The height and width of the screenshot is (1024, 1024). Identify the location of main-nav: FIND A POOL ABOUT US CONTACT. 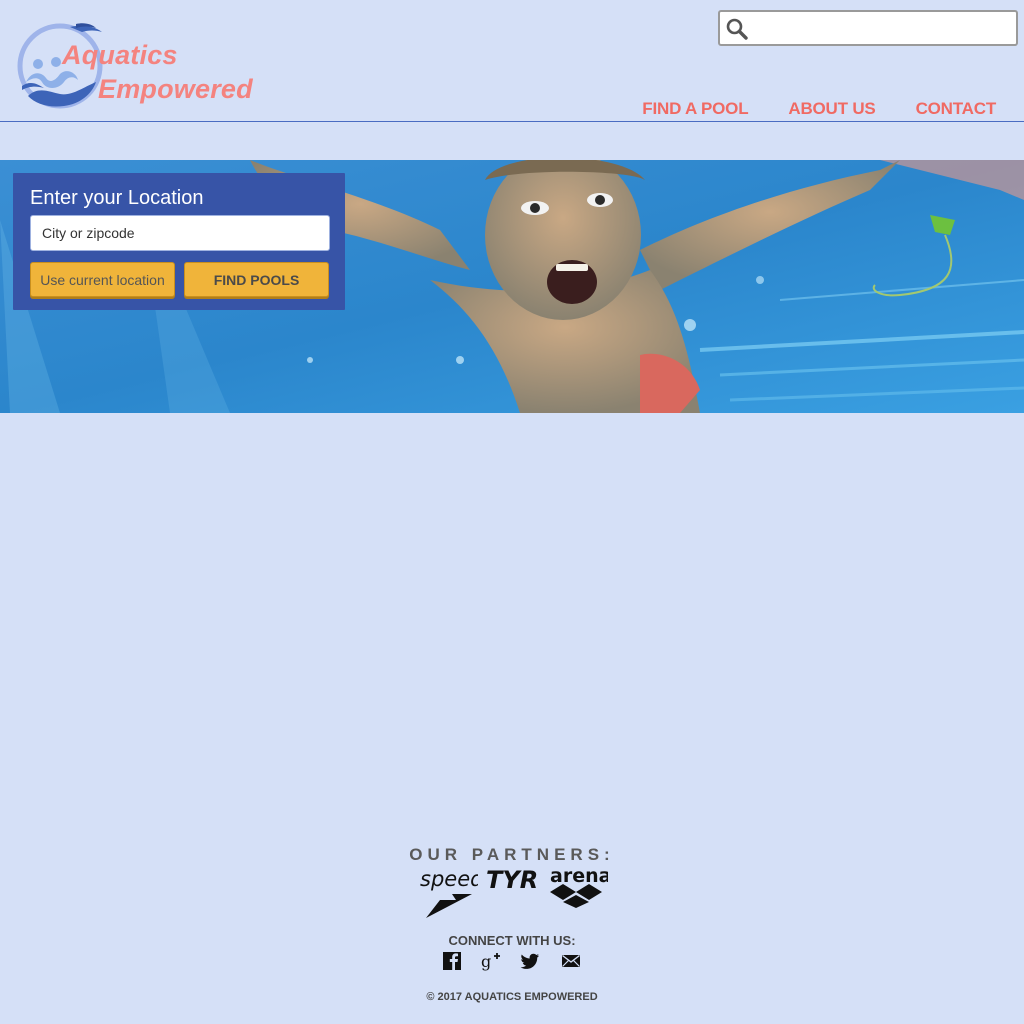
(799, 109).